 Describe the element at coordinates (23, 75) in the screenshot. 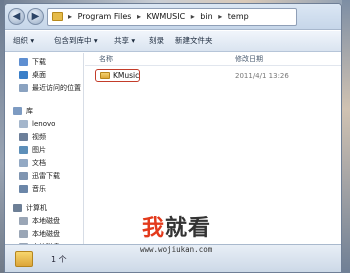

I see `desktop-icon` at that location.